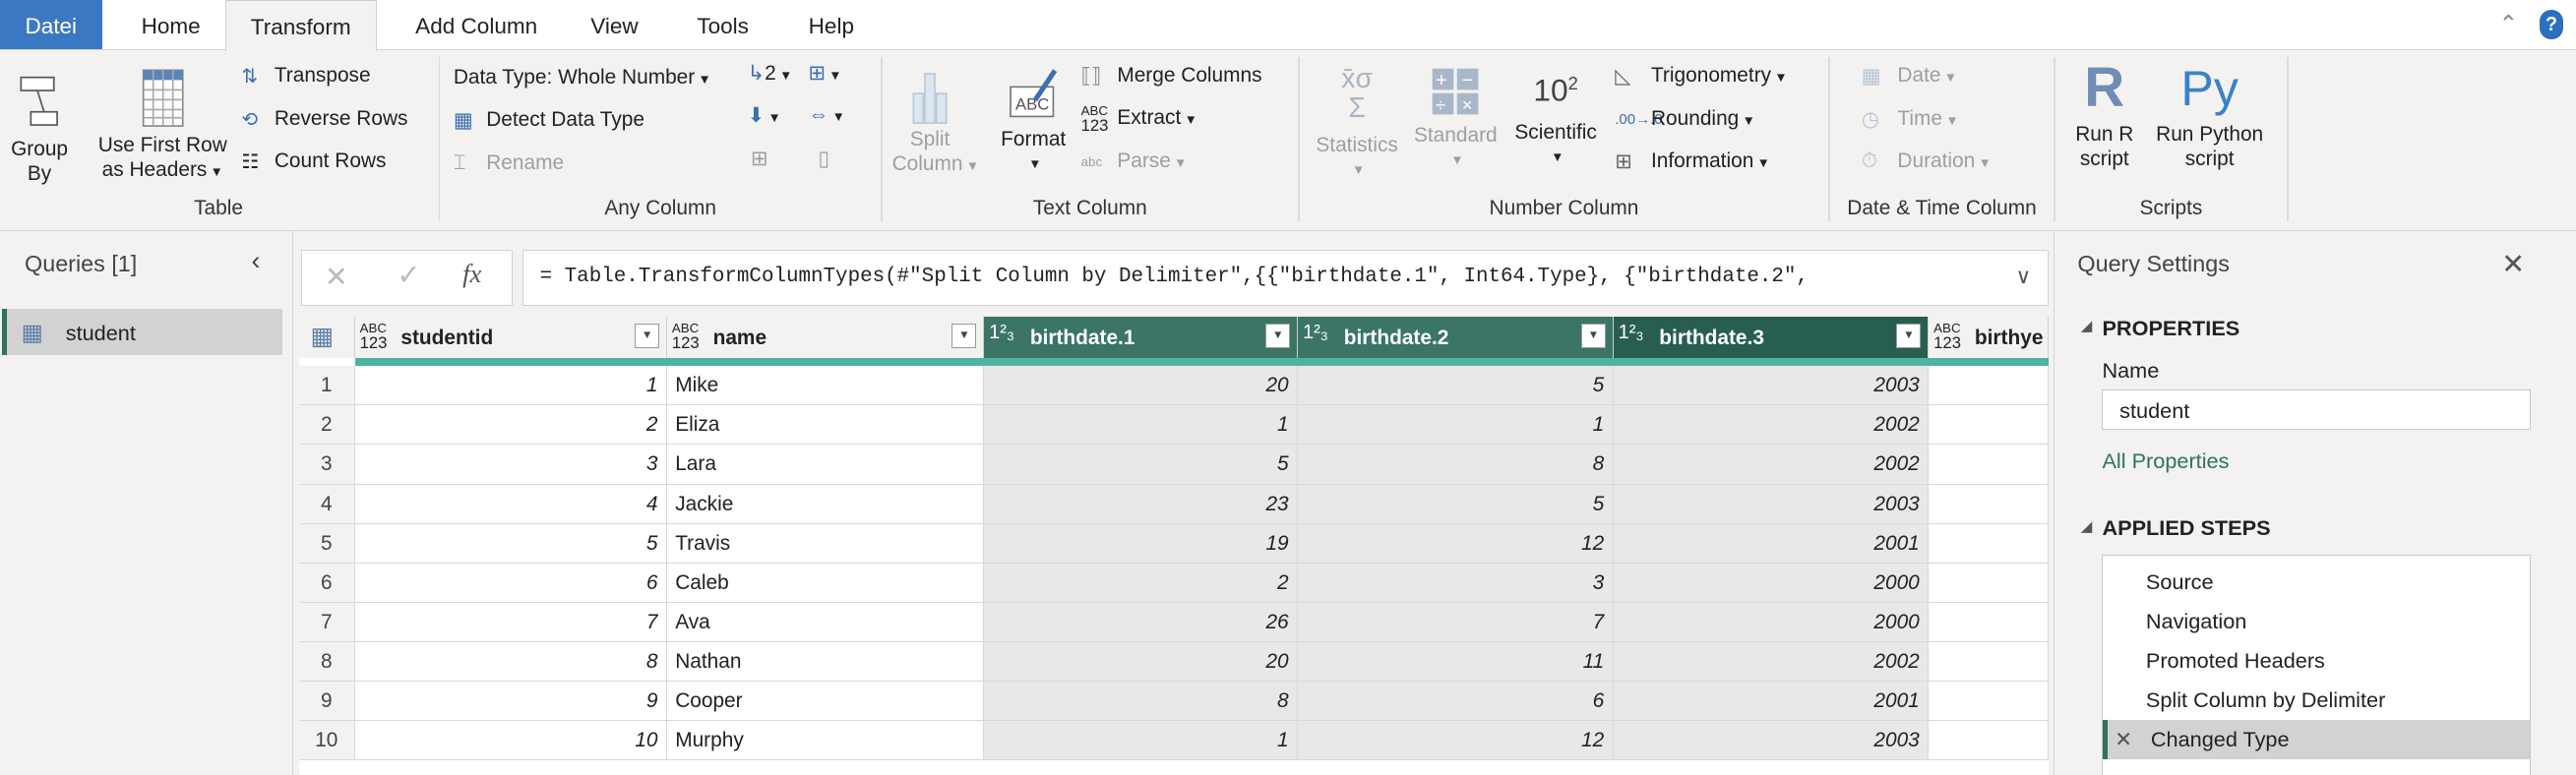 The width and height of the screenshot is (2576, 775). Describe the element at coordinates (1141, 338) in the screenshot. I see `column-header-birthdate-1: 1²₃ birthdate.1 ▼` at that location.